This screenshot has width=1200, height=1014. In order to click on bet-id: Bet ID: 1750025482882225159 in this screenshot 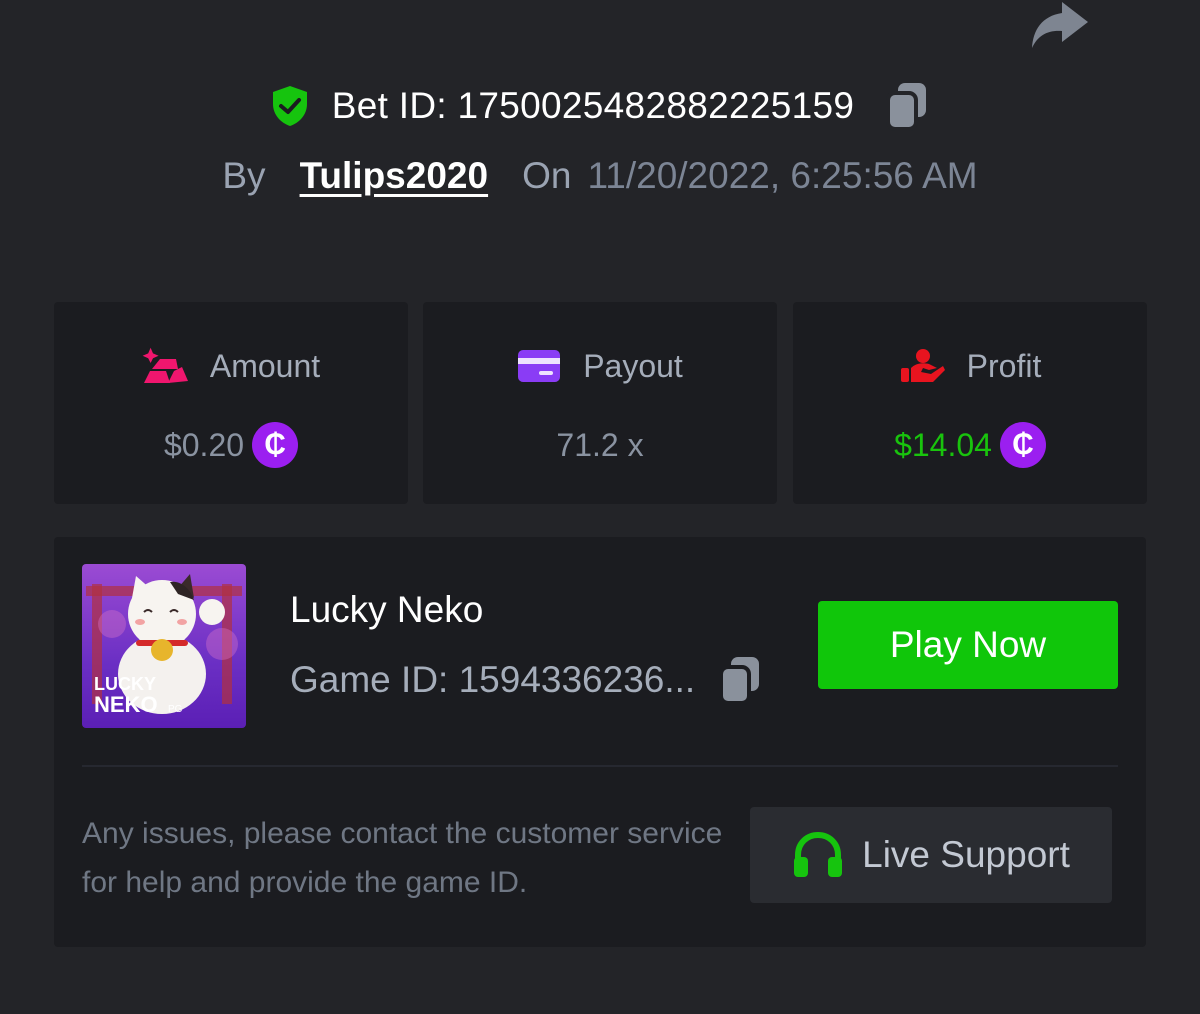, I will do `click(593, 105)`.